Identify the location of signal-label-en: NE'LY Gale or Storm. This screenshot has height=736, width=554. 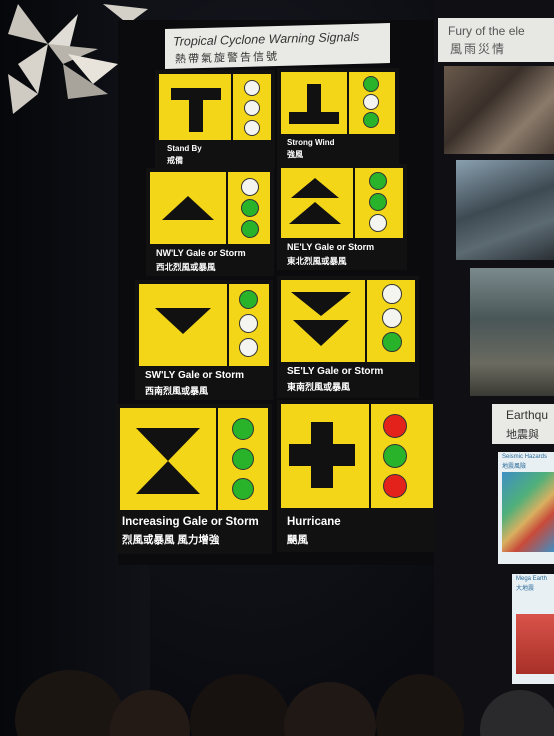
(331, 247).